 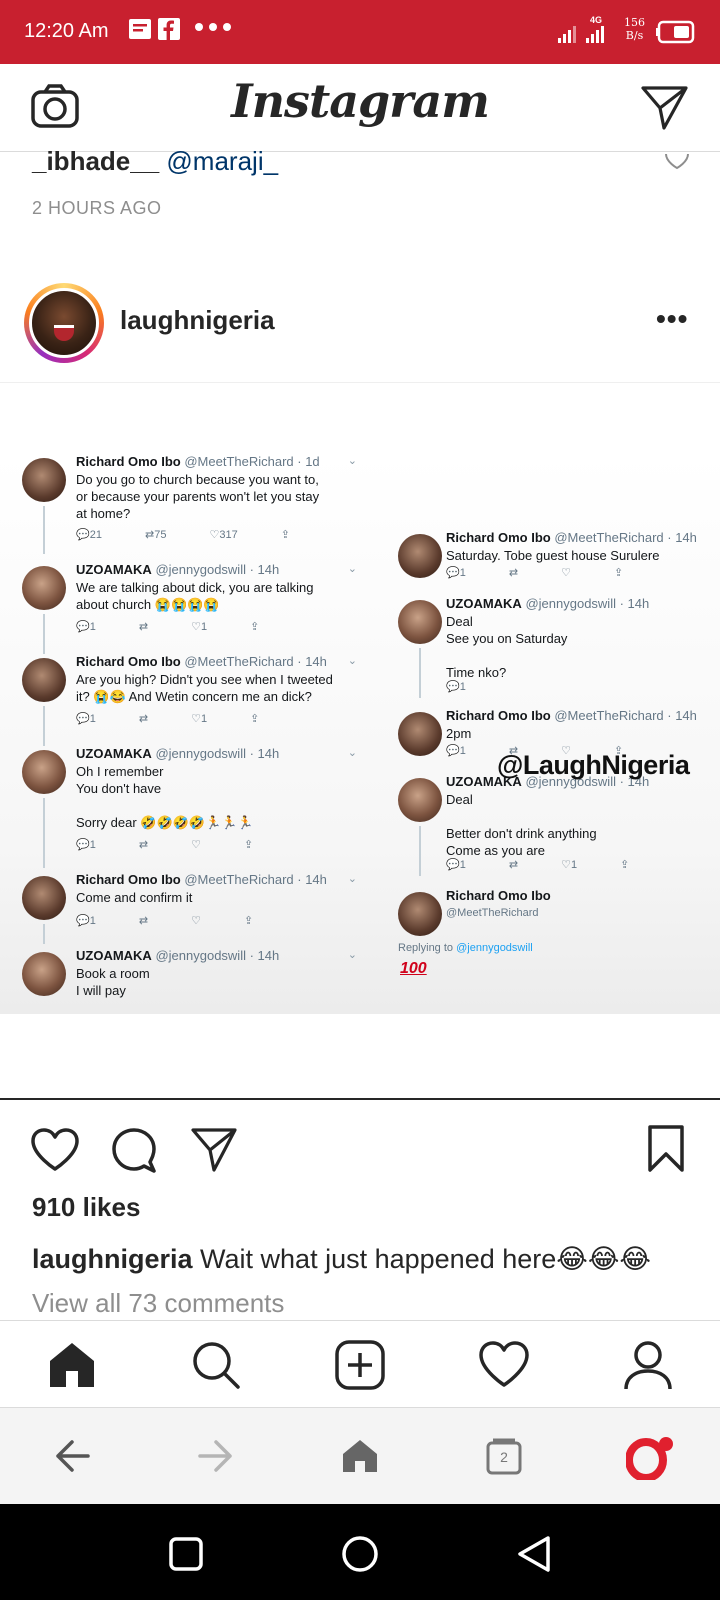 I want to click on profile-icon, so click(x=648, y=1365).